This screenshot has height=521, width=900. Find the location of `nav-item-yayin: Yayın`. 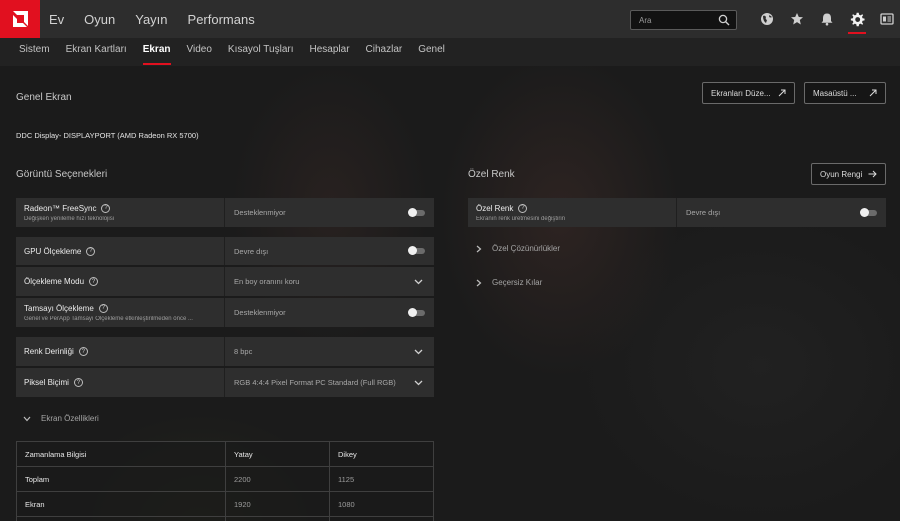

nav-item-yayin: Yayın is located at coordinates (151, 19).